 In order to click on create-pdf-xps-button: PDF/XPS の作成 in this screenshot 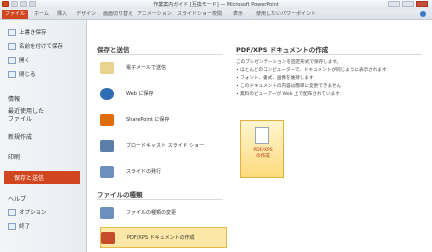, I will do `click(262, 149)`.